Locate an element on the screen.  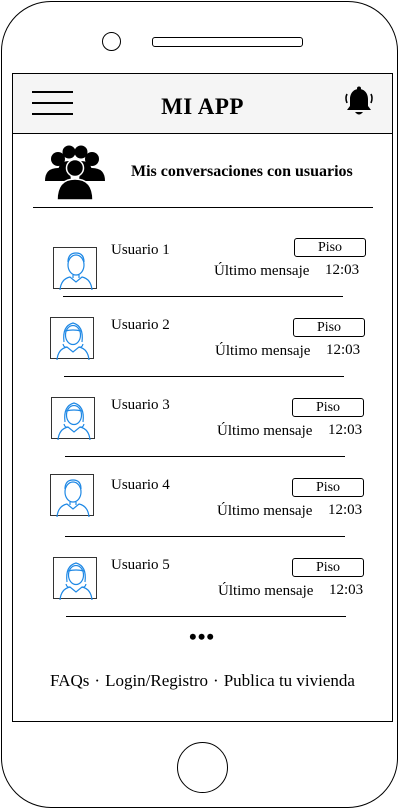
speaker is located at coordinates (227, 42).